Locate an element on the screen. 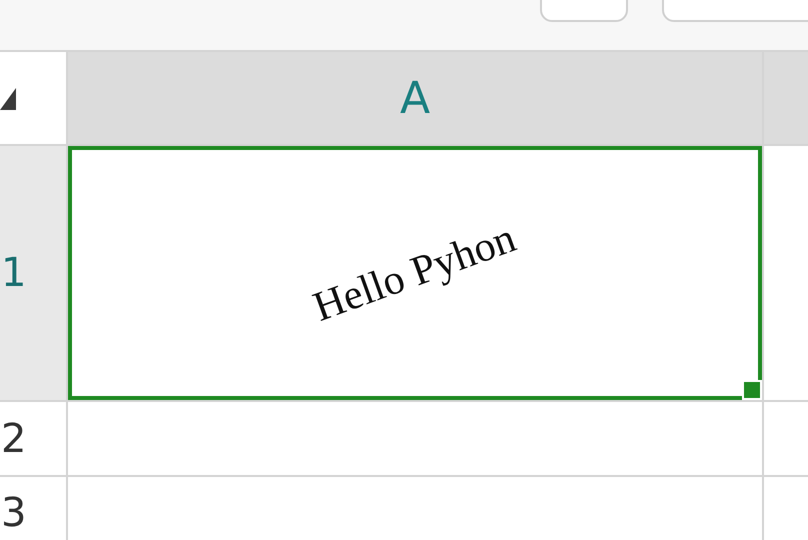 This screenshot has width=808, height=540. fill-handle is located at coordinates (752, 390).